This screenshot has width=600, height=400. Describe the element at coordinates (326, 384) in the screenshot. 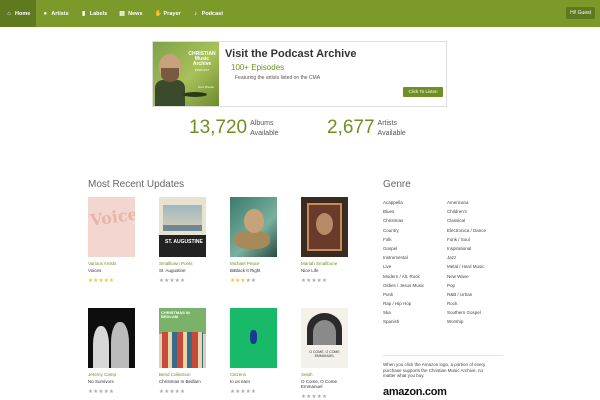

I see `album-title: O Come, O Come Emmanuel` at that location.